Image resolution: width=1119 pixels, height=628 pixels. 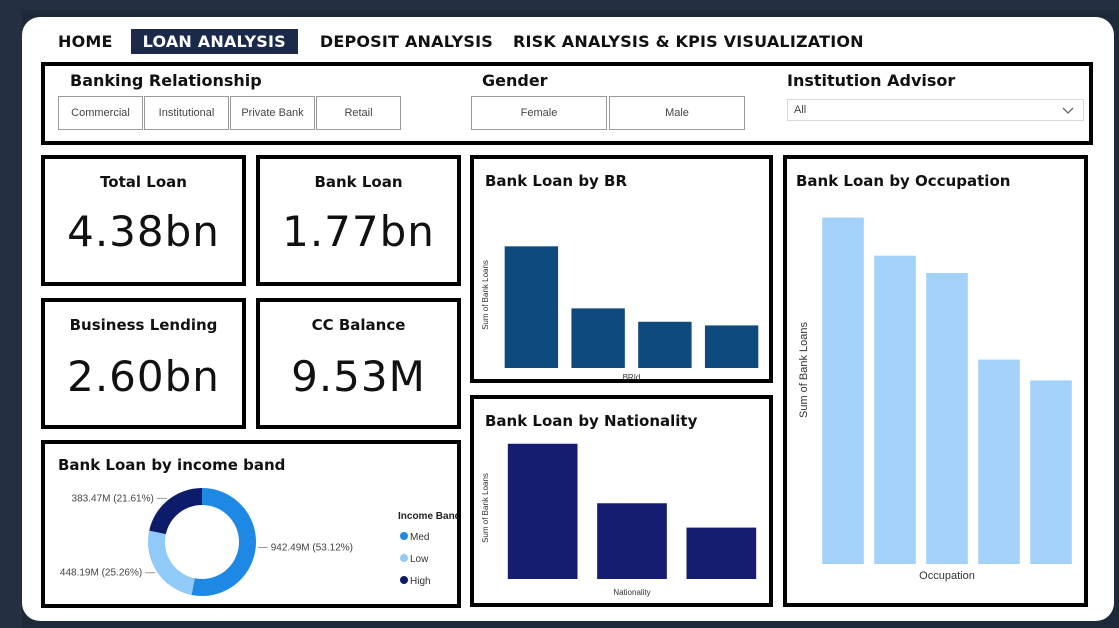 I want to click on dropdown-selected-value: All, so click(x=800, y=110).